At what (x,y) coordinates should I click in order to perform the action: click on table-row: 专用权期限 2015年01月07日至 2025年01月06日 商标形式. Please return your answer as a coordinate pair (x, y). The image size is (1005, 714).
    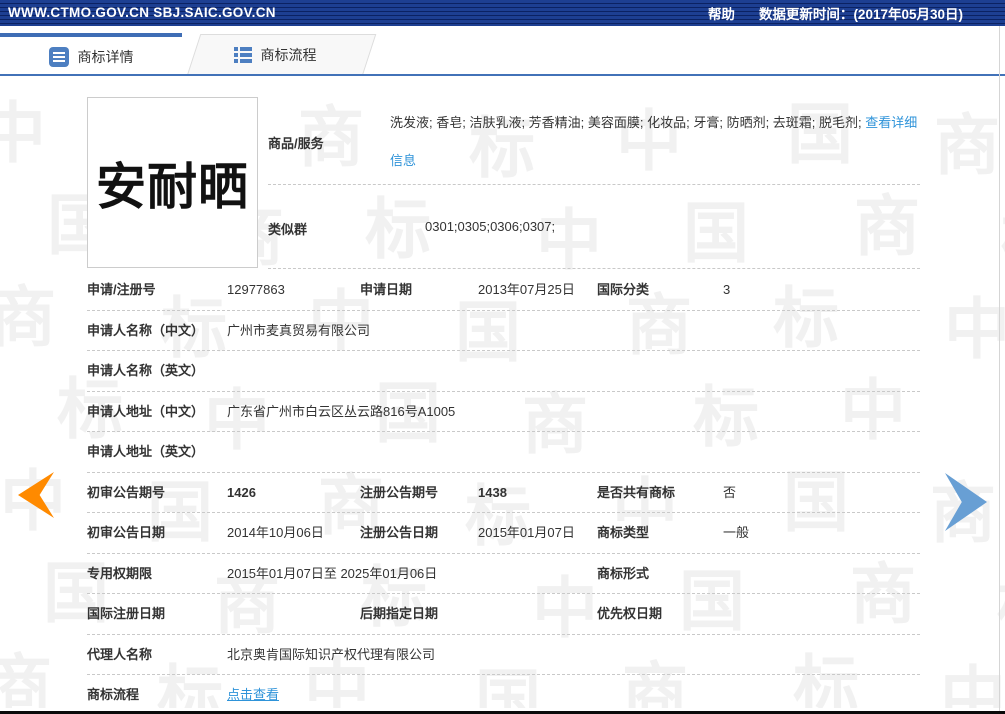
    Looking at the image, I should click on (503, 574).